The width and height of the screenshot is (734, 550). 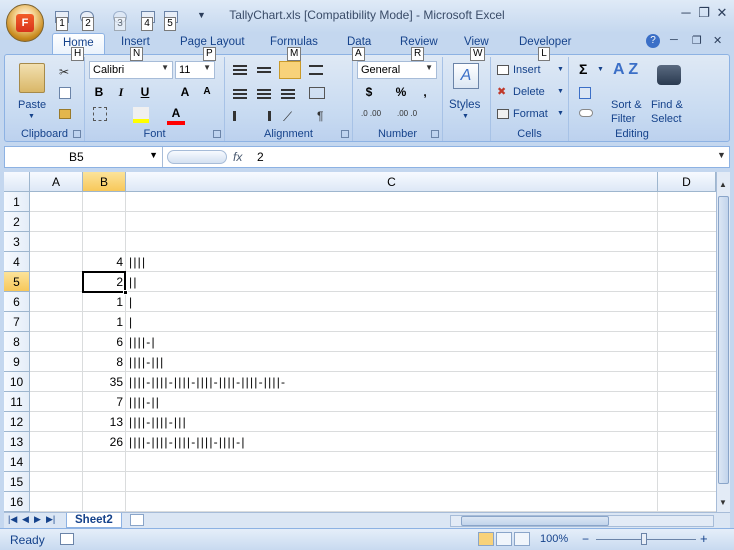 I want to click on sort-filter-button: Sort &, so click(x=626, y=105).